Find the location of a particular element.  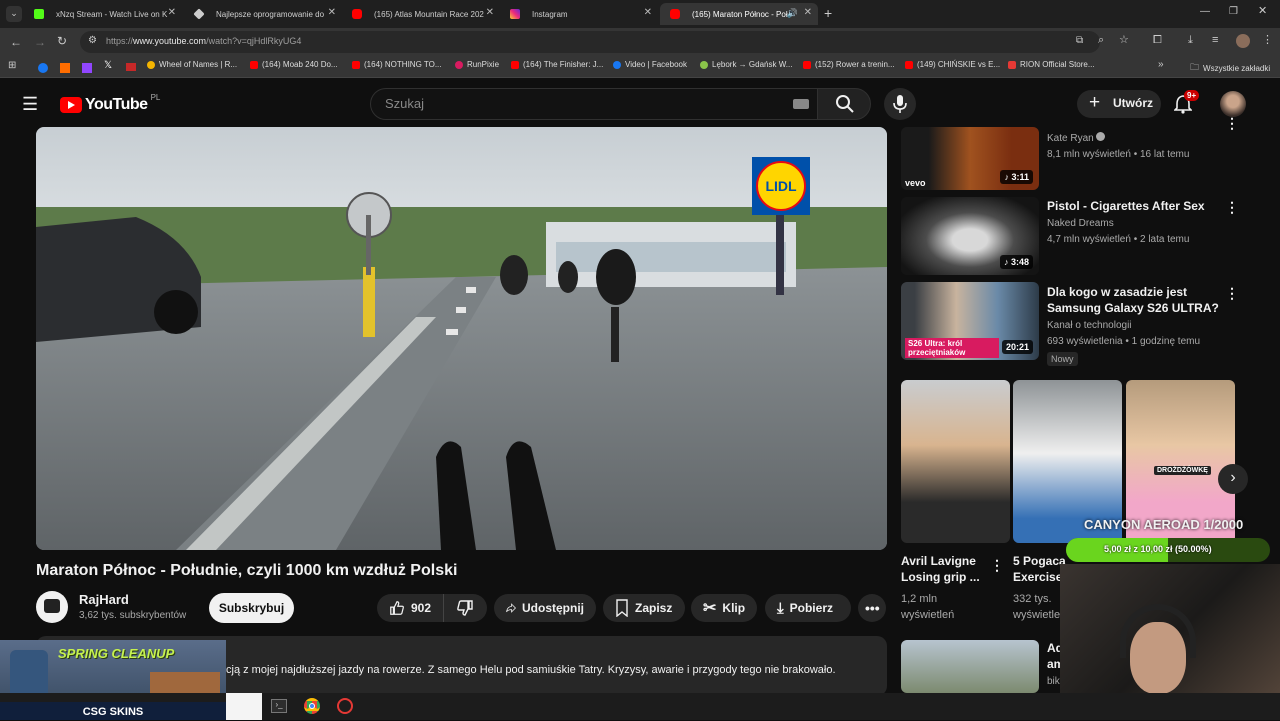

download-icon: ⤓ is located at coordinates (1190, 40).